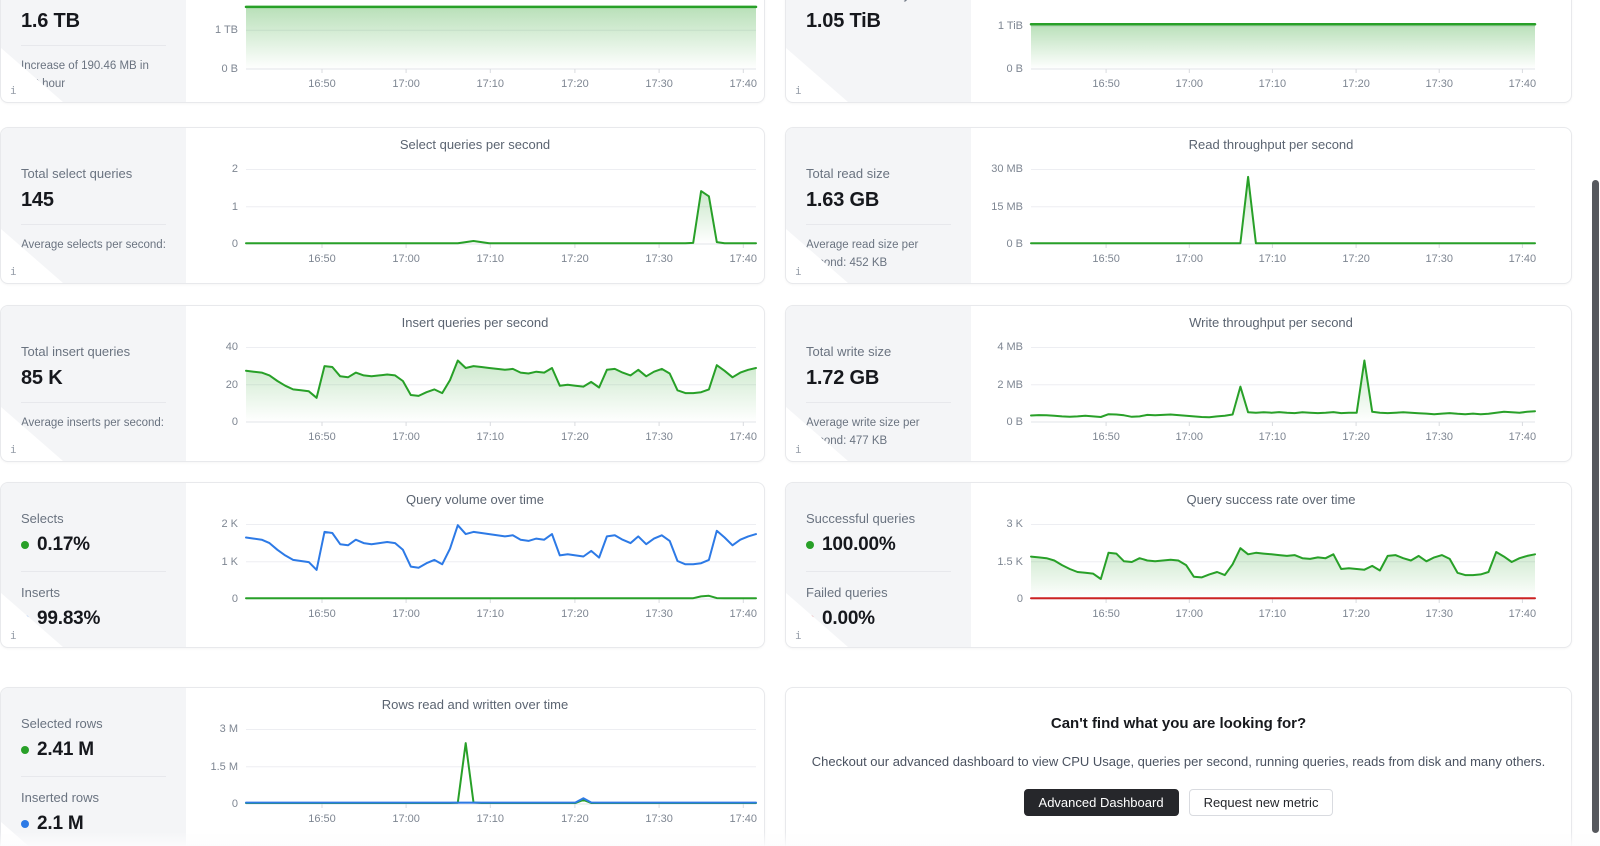 This screenshot has height=846, width=1600. What do you see at coordinates (1007, 206) in the screenshot?
I see `y-tick-label: 15 MB` at bounding box center [1007, 206].